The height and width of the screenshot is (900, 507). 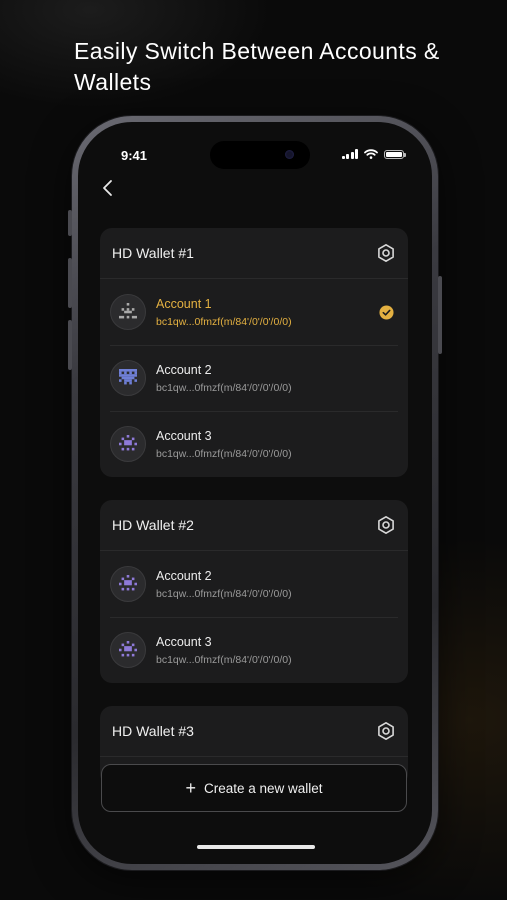 I want to click on wallet-title: HD Wallet #1, so click(x=153, y=253).